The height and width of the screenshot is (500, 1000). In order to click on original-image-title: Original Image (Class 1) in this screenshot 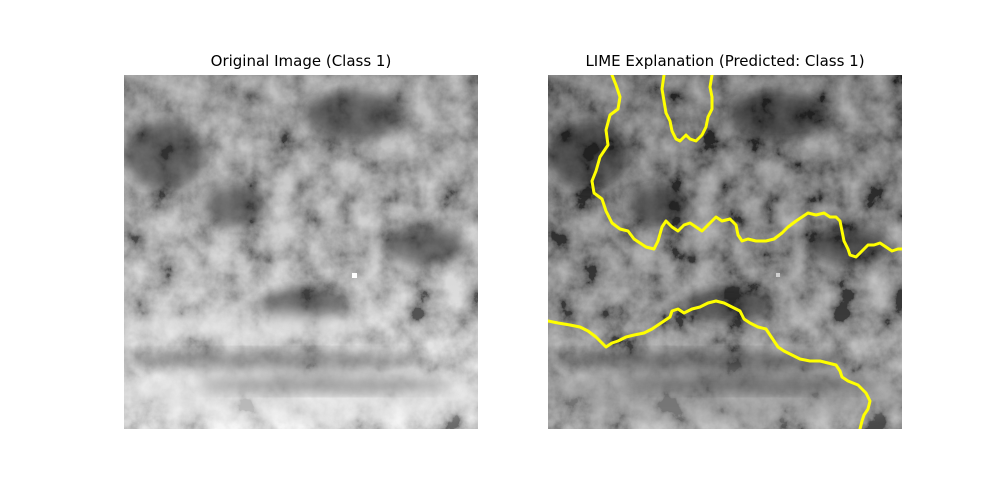, I will do `click(301, 61)`.